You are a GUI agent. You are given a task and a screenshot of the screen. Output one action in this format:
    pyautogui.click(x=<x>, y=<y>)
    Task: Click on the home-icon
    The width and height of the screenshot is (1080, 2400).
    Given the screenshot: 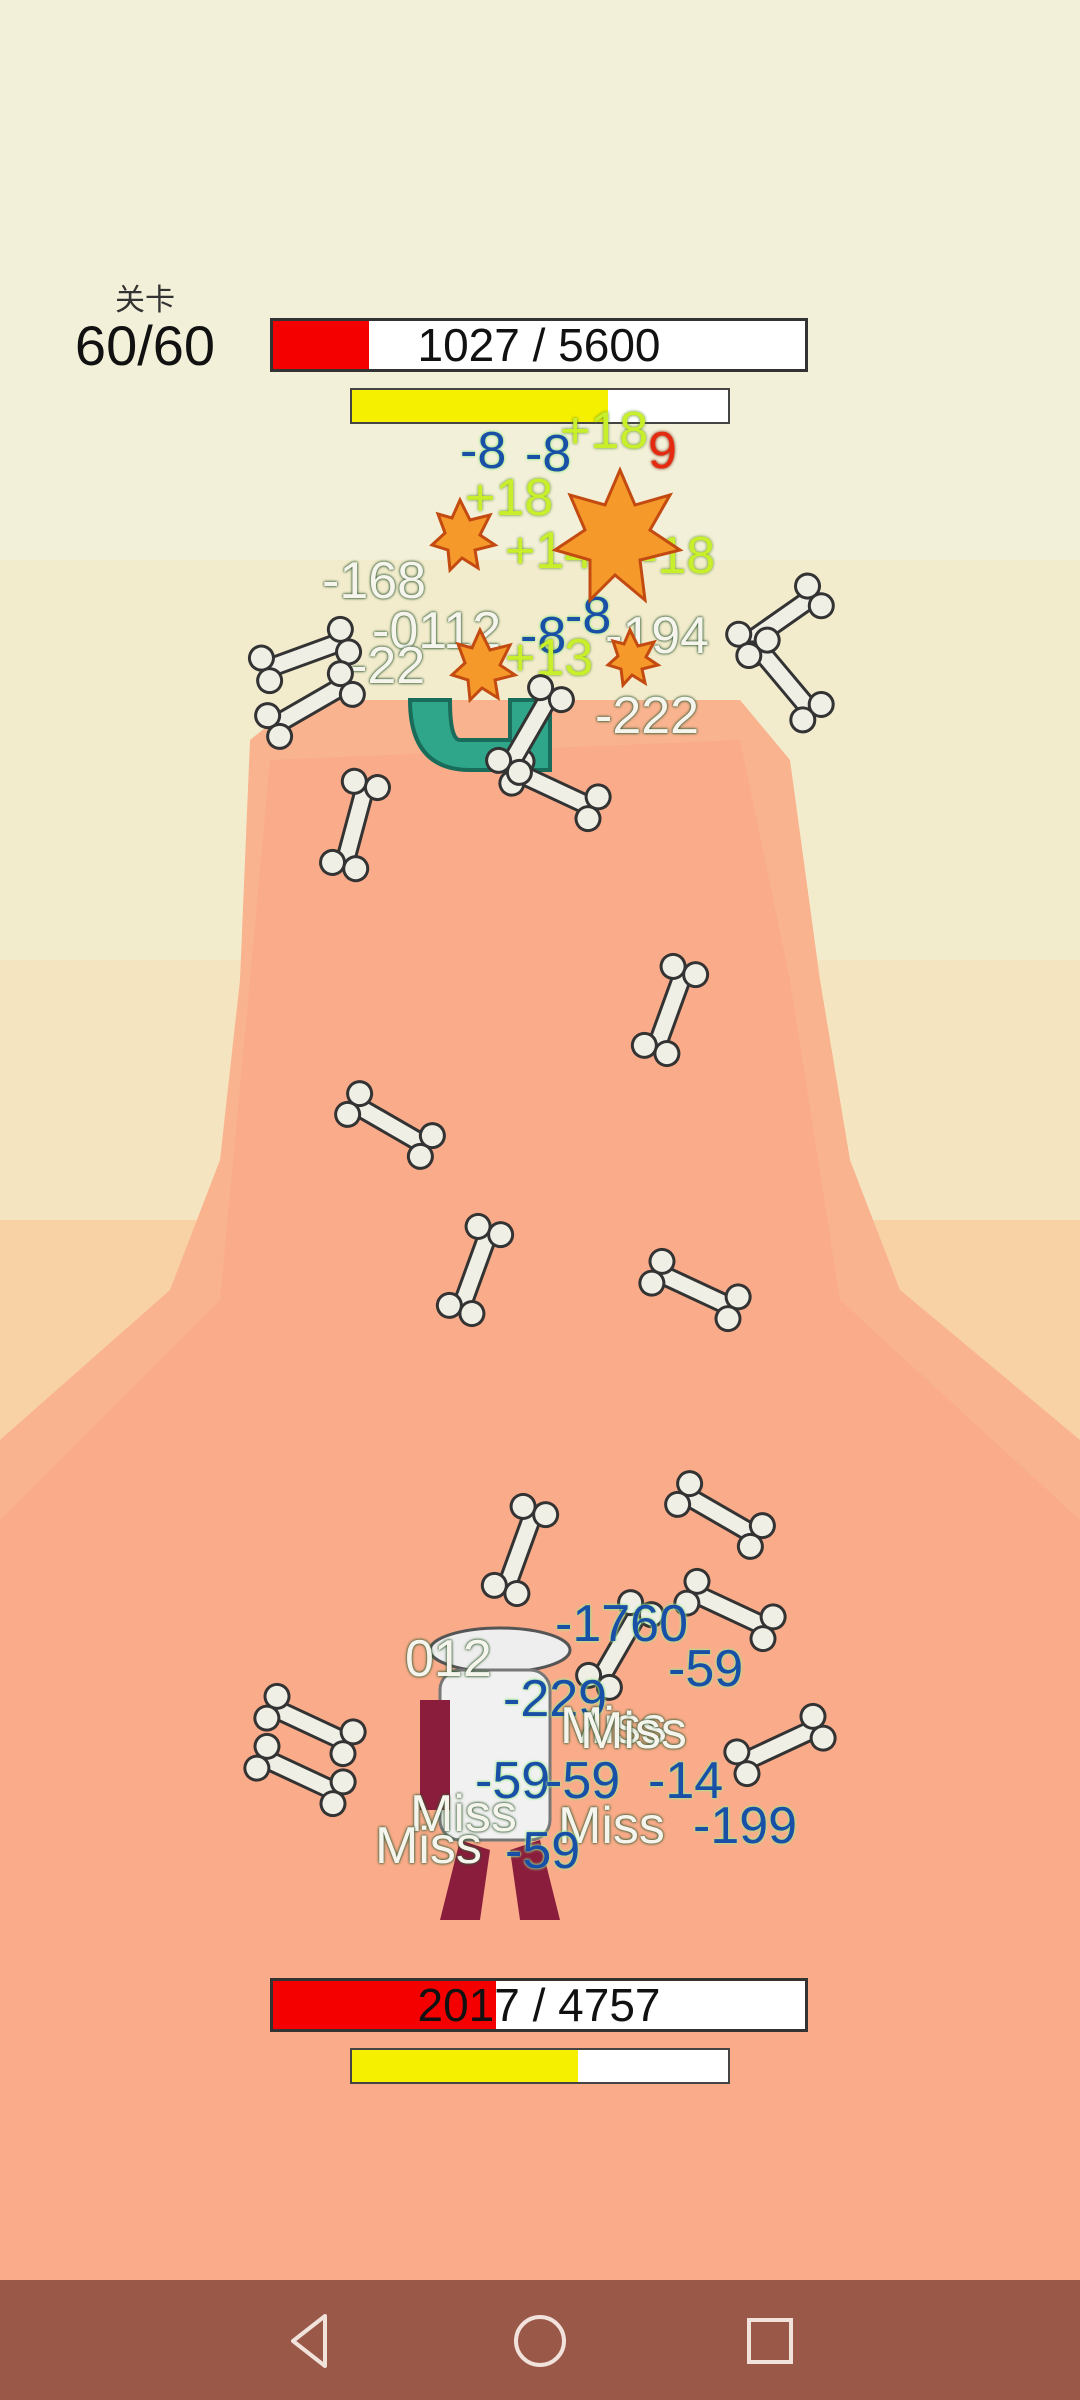 What is the action you would take?
    pyautogui.click(x=540, y=2341)
    